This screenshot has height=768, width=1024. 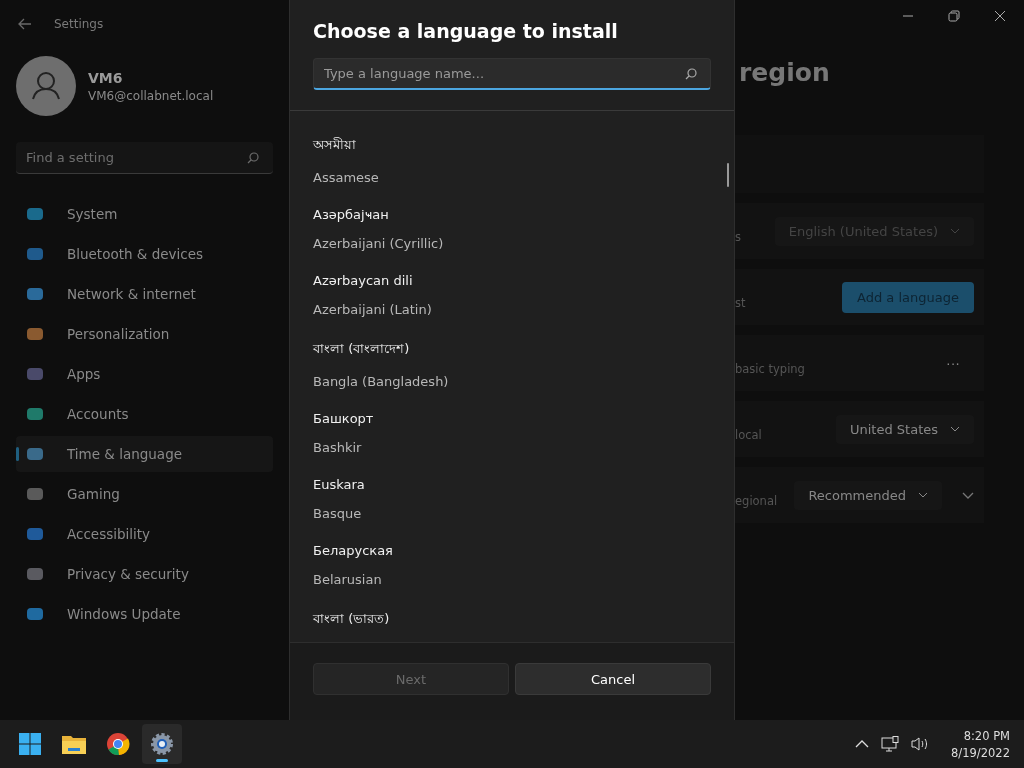 I want to click on dropdown: Recommended, so click(x=868, y=495).